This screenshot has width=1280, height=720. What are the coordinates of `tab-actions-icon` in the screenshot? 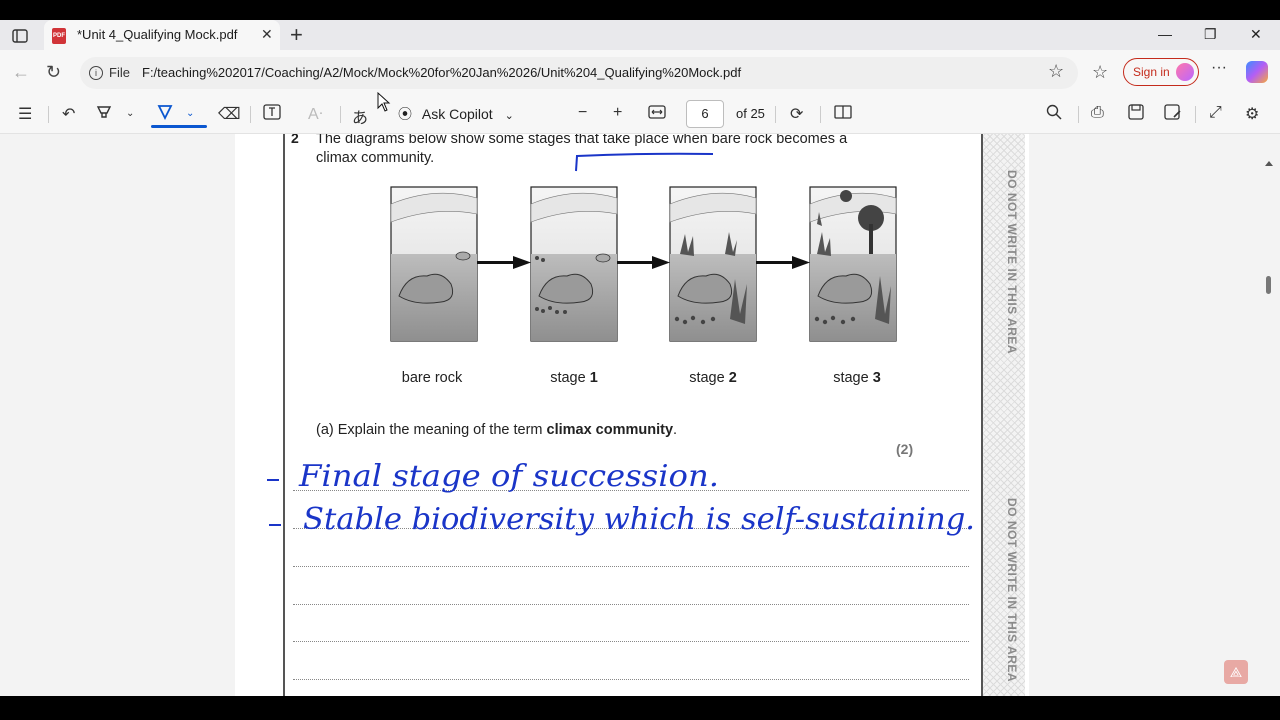 It's located at (20, 36).